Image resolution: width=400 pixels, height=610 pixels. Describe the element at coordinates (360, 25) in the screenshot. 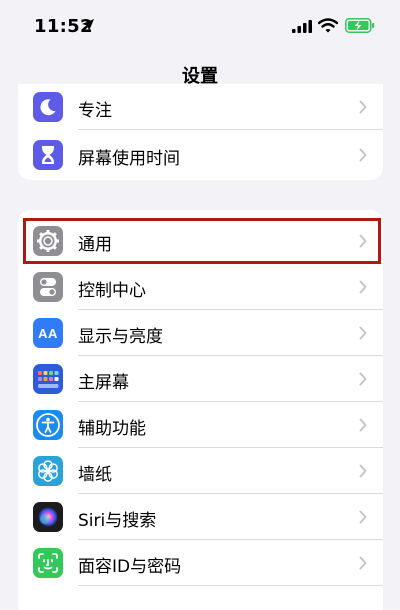

I see `battery-charging-icon` at that location.